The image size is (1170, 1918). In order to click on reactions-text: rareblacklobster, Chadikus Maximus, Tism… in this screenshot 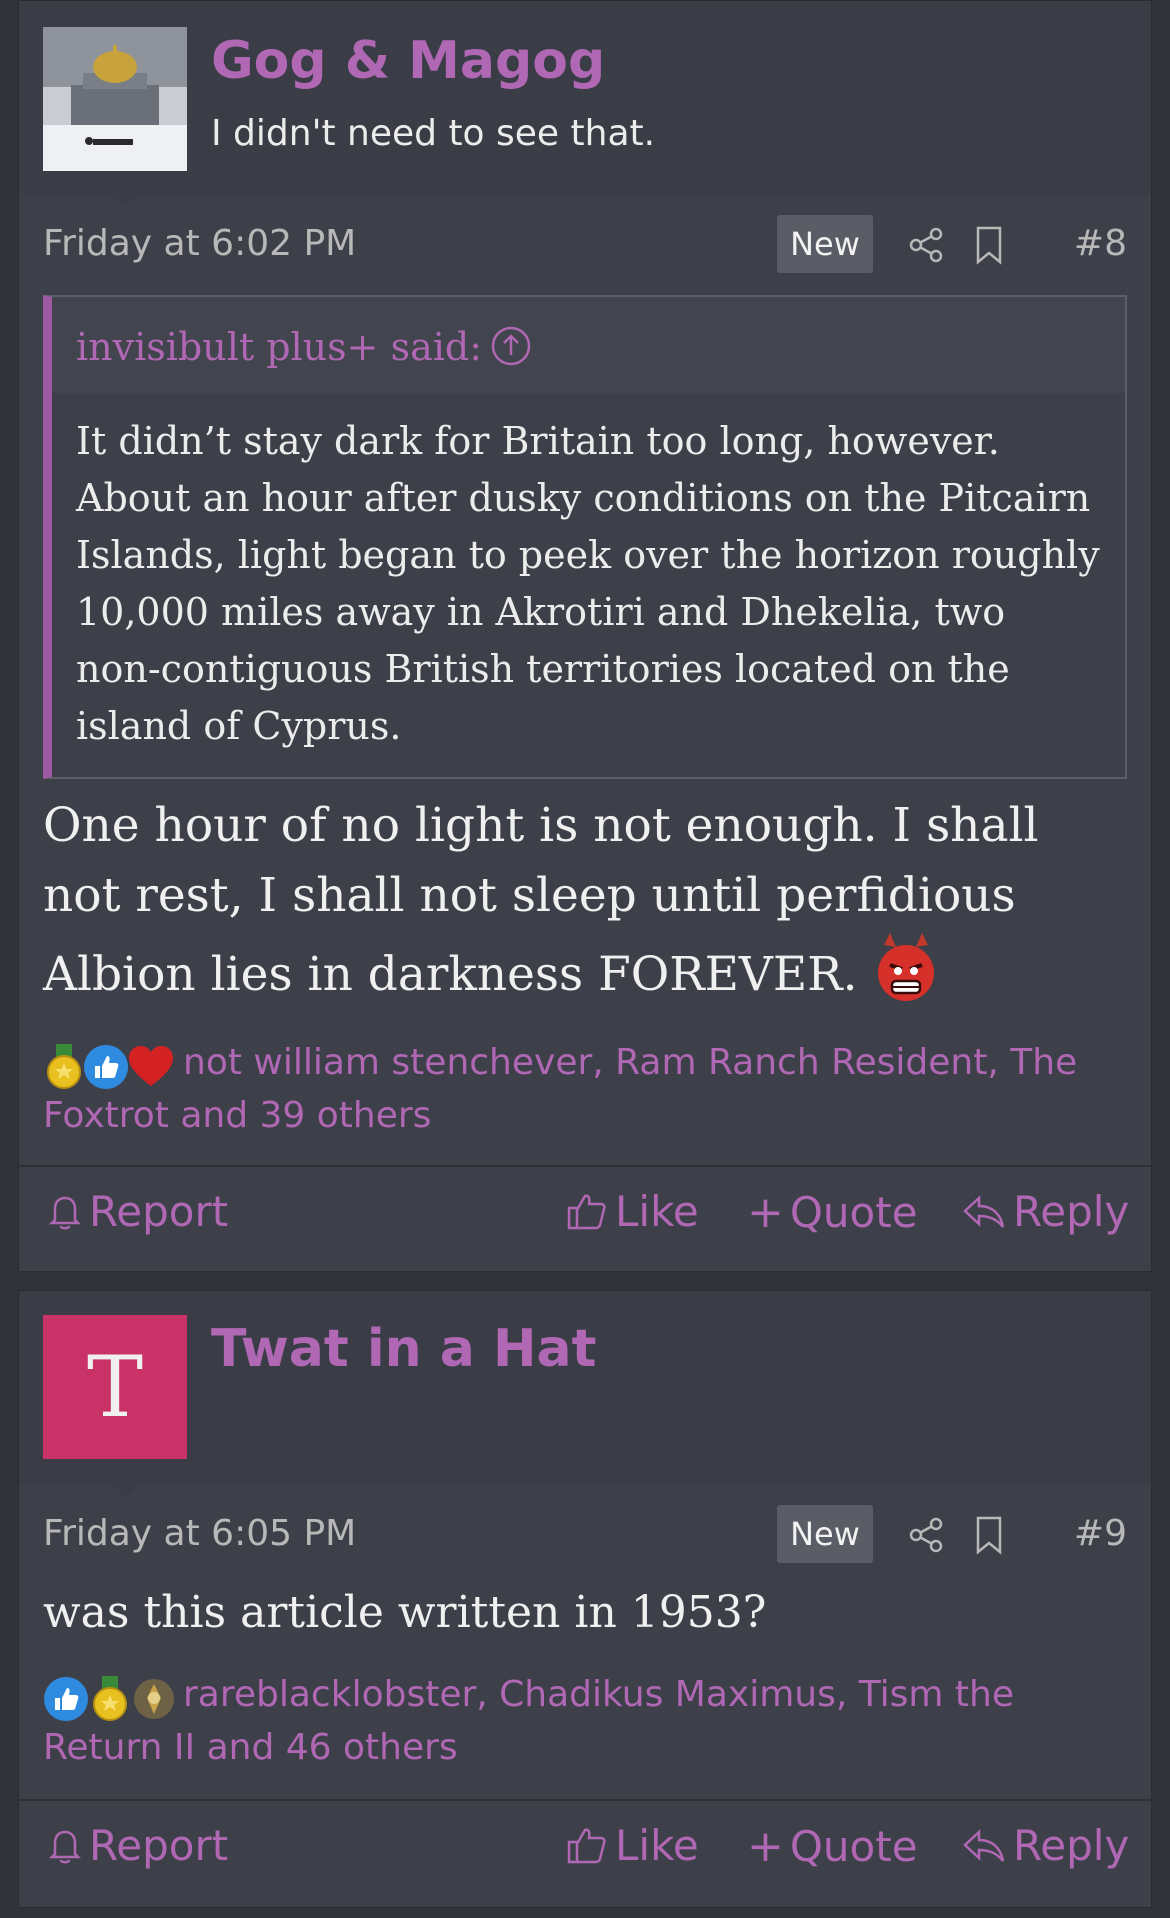, I will do `click(528, 1721)`.